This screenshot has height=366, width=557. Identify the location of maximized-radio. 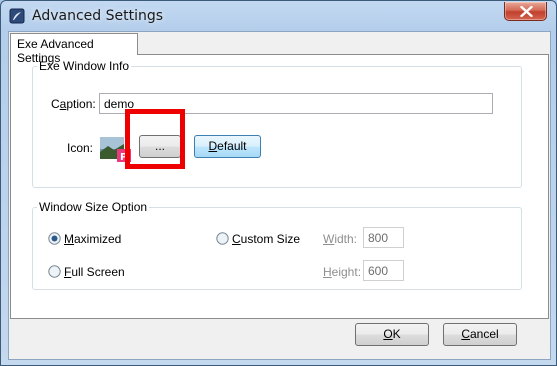
(54, 238).